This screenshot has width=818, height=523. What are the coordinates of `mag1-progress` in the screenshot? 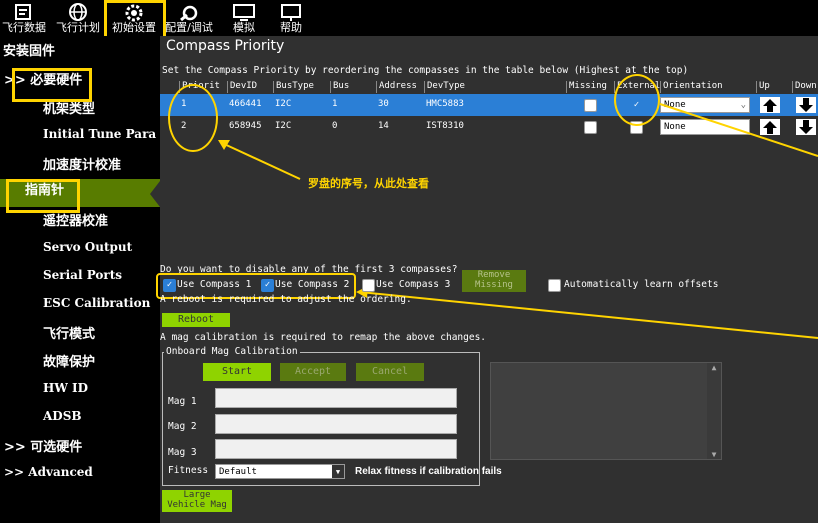 It's located at (336, 398).